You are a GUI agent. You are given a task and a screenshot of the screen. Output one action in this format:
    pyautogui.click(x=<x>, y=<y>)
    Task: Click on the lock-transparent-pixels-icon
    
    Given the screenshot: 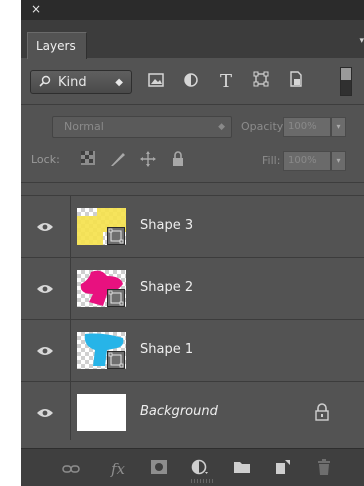 What is the action you would take?
    pyautogui.click(x=88, y=160)
    